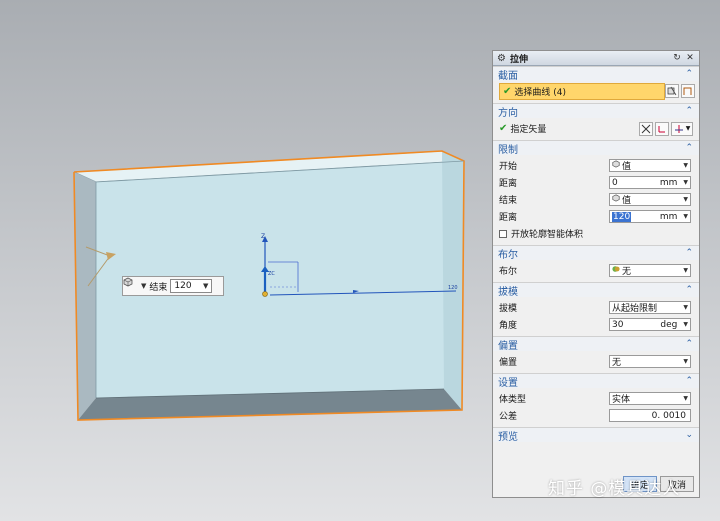  I want to click on open-profile-row: 开放轮廓智能体积, so click(596, 233).